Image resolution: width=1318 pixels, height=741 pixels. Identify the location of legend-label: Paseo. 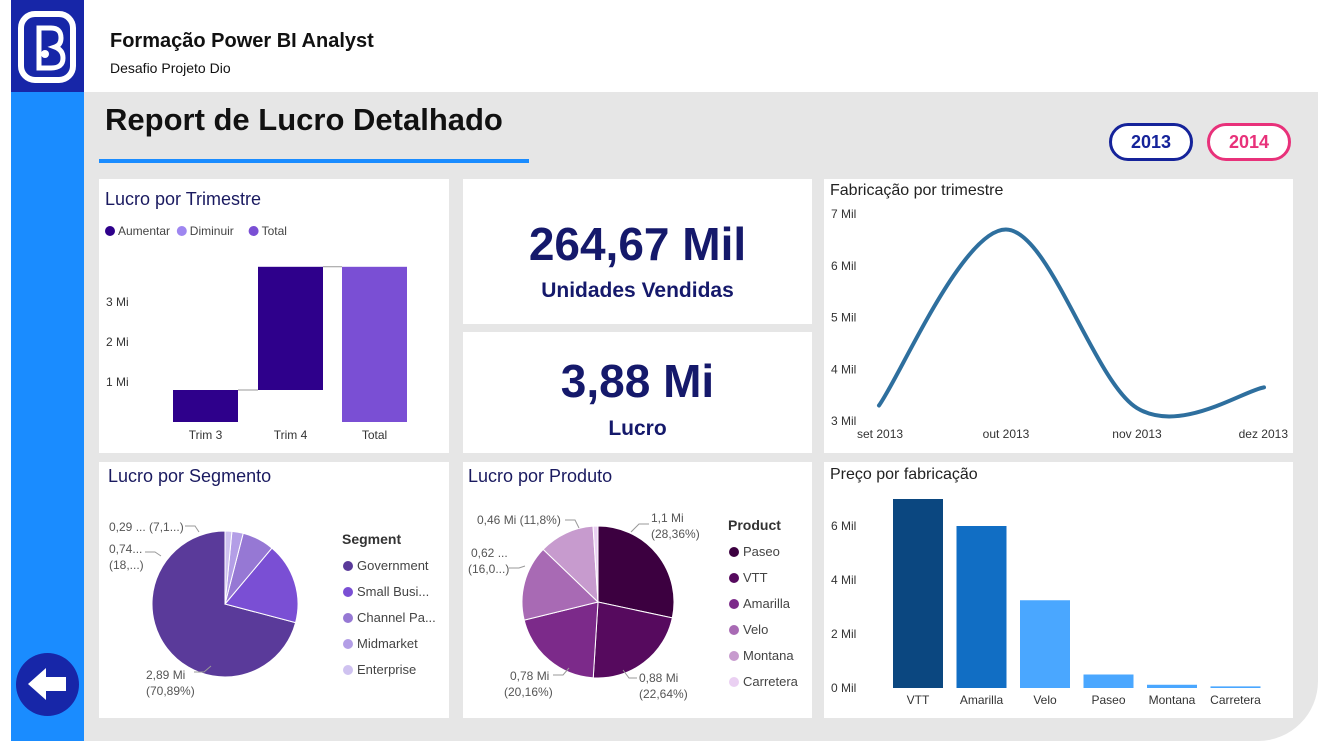
(761, 551).